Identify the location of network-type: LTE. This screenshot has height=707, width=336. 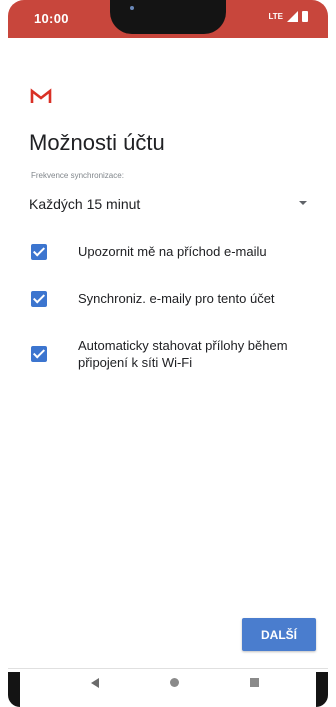
(275, 16).